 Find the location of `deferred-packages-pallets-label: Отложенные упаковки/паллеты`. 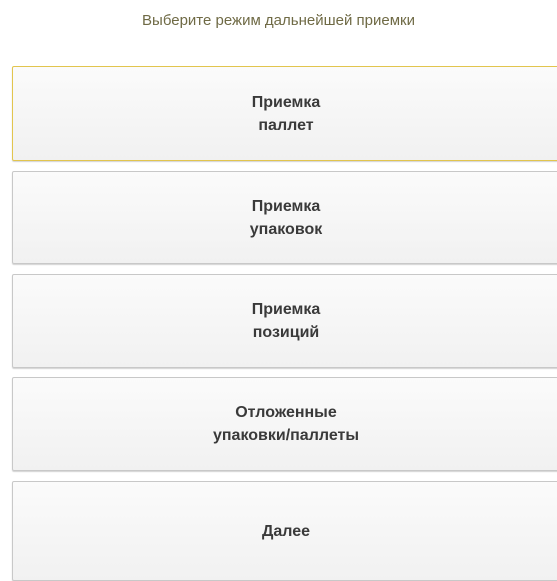

deferred-packages-pallets-label: Отложенные упаковки/паллеты is located at coordinates (286, 424).